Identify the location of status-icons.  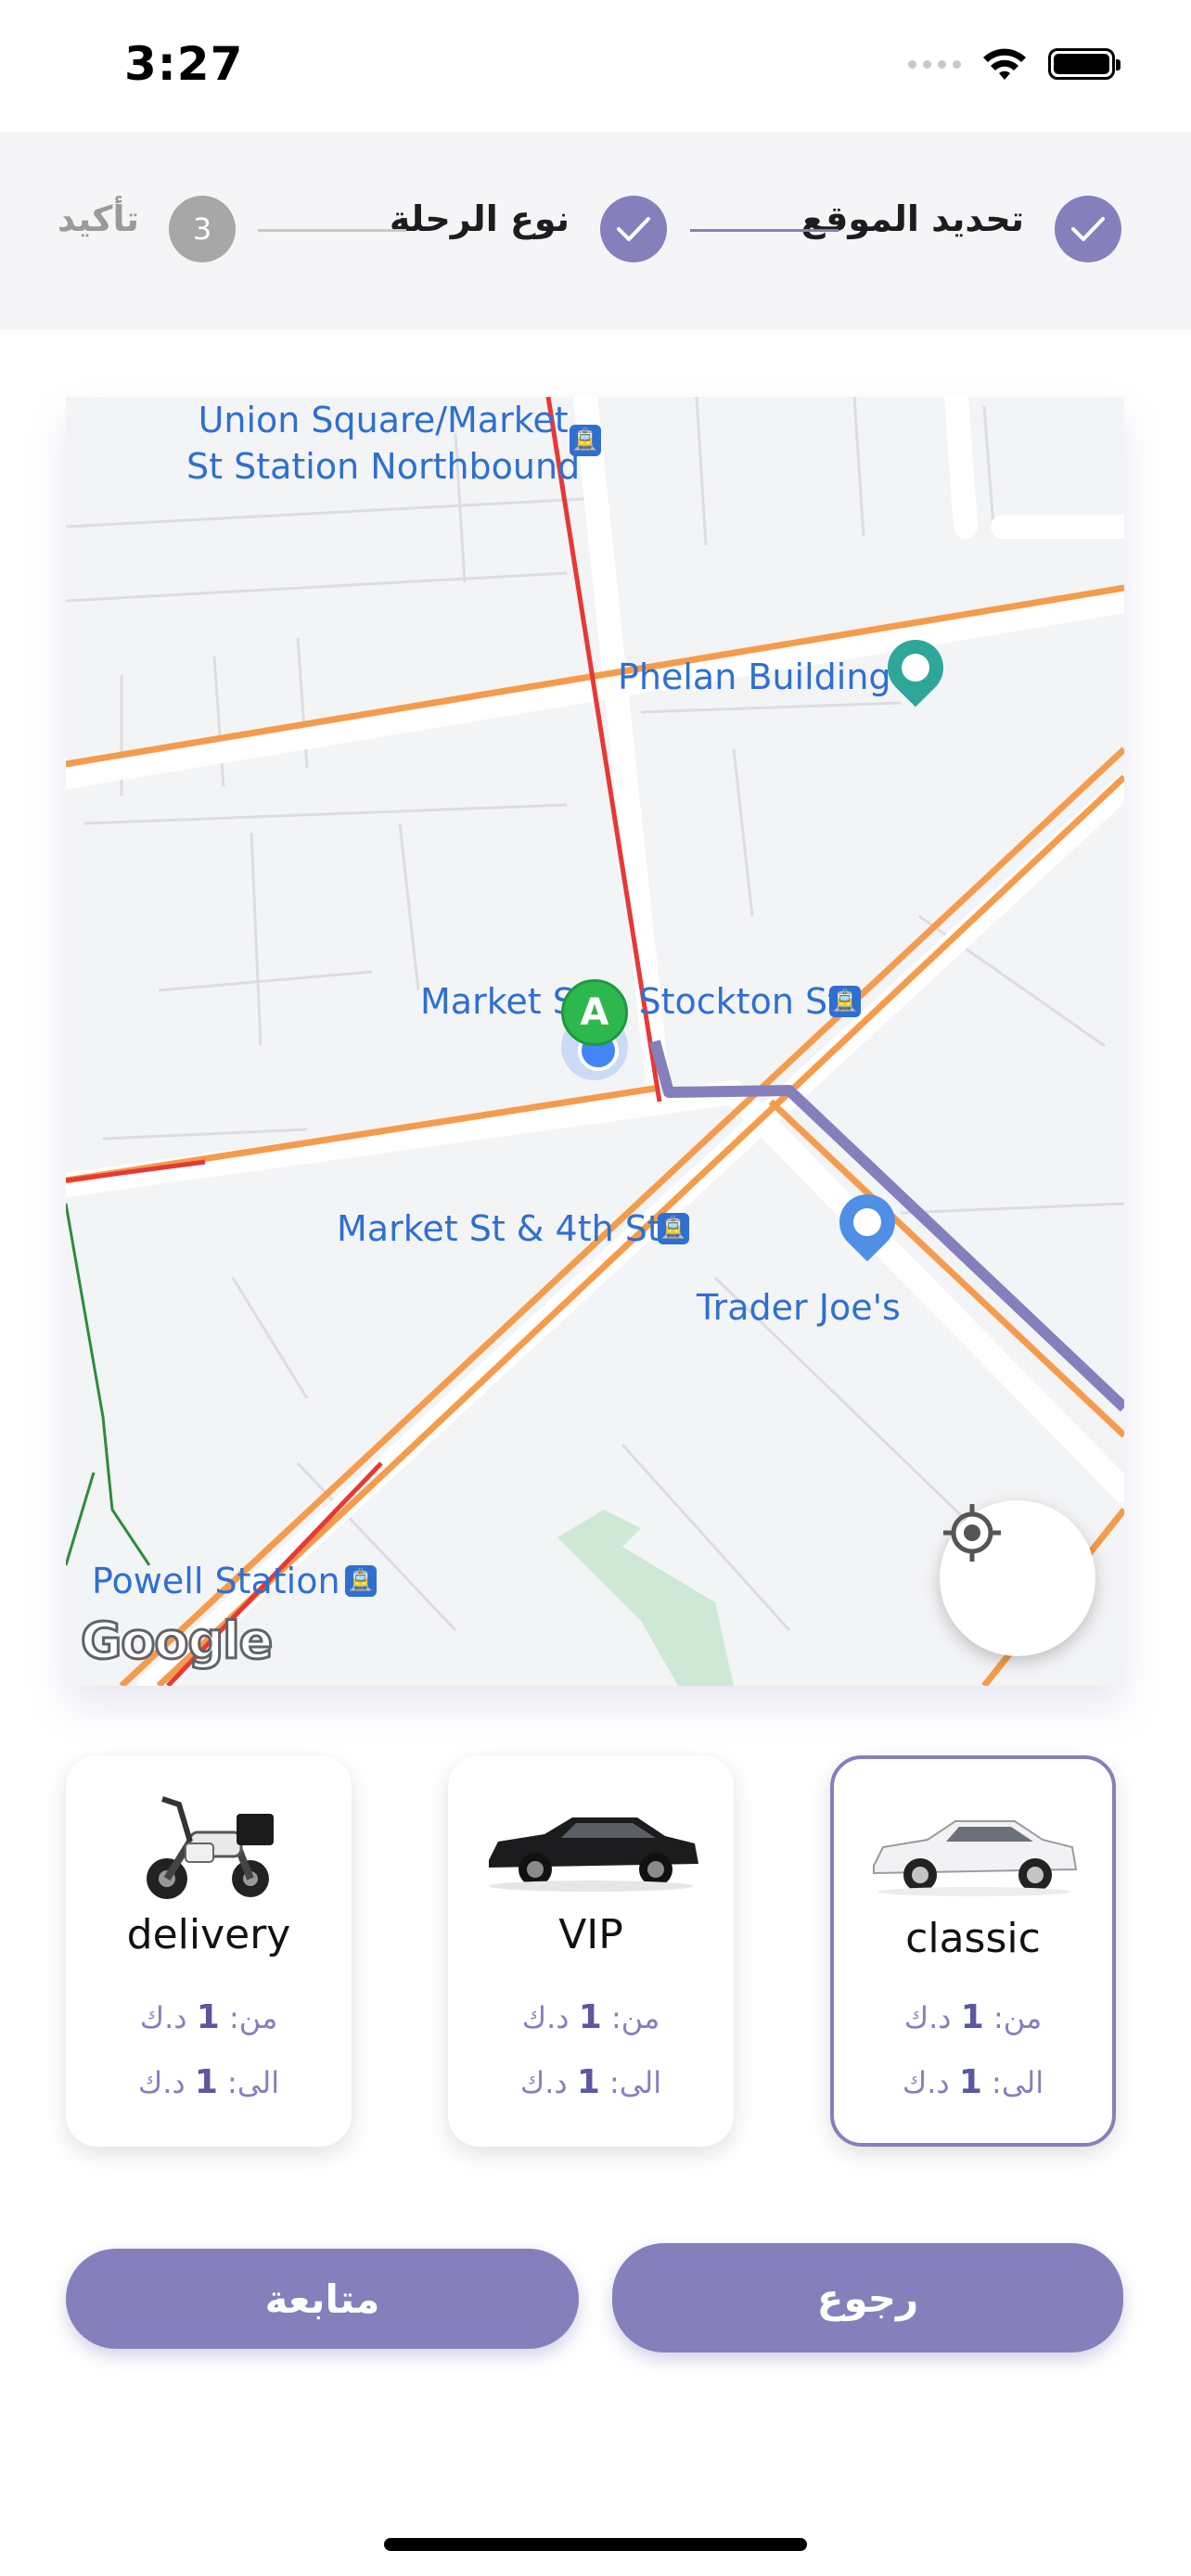
(1014, 64).